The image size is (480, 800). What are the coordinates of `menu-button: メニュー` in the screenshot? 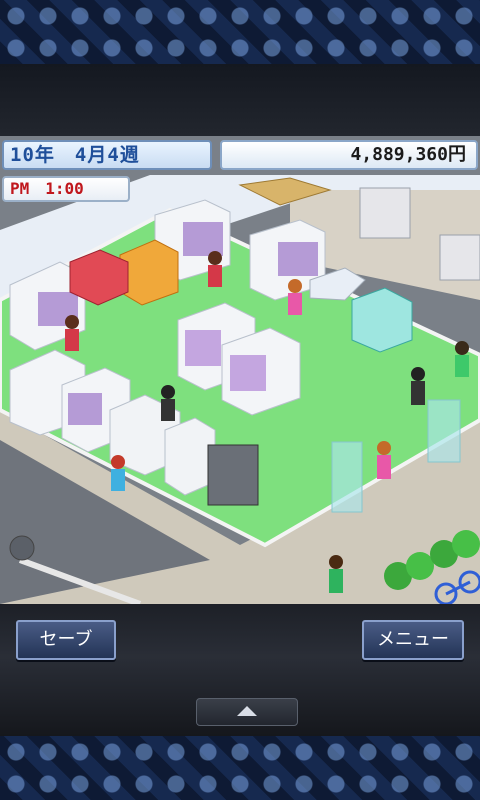 It's located at (413, 640).